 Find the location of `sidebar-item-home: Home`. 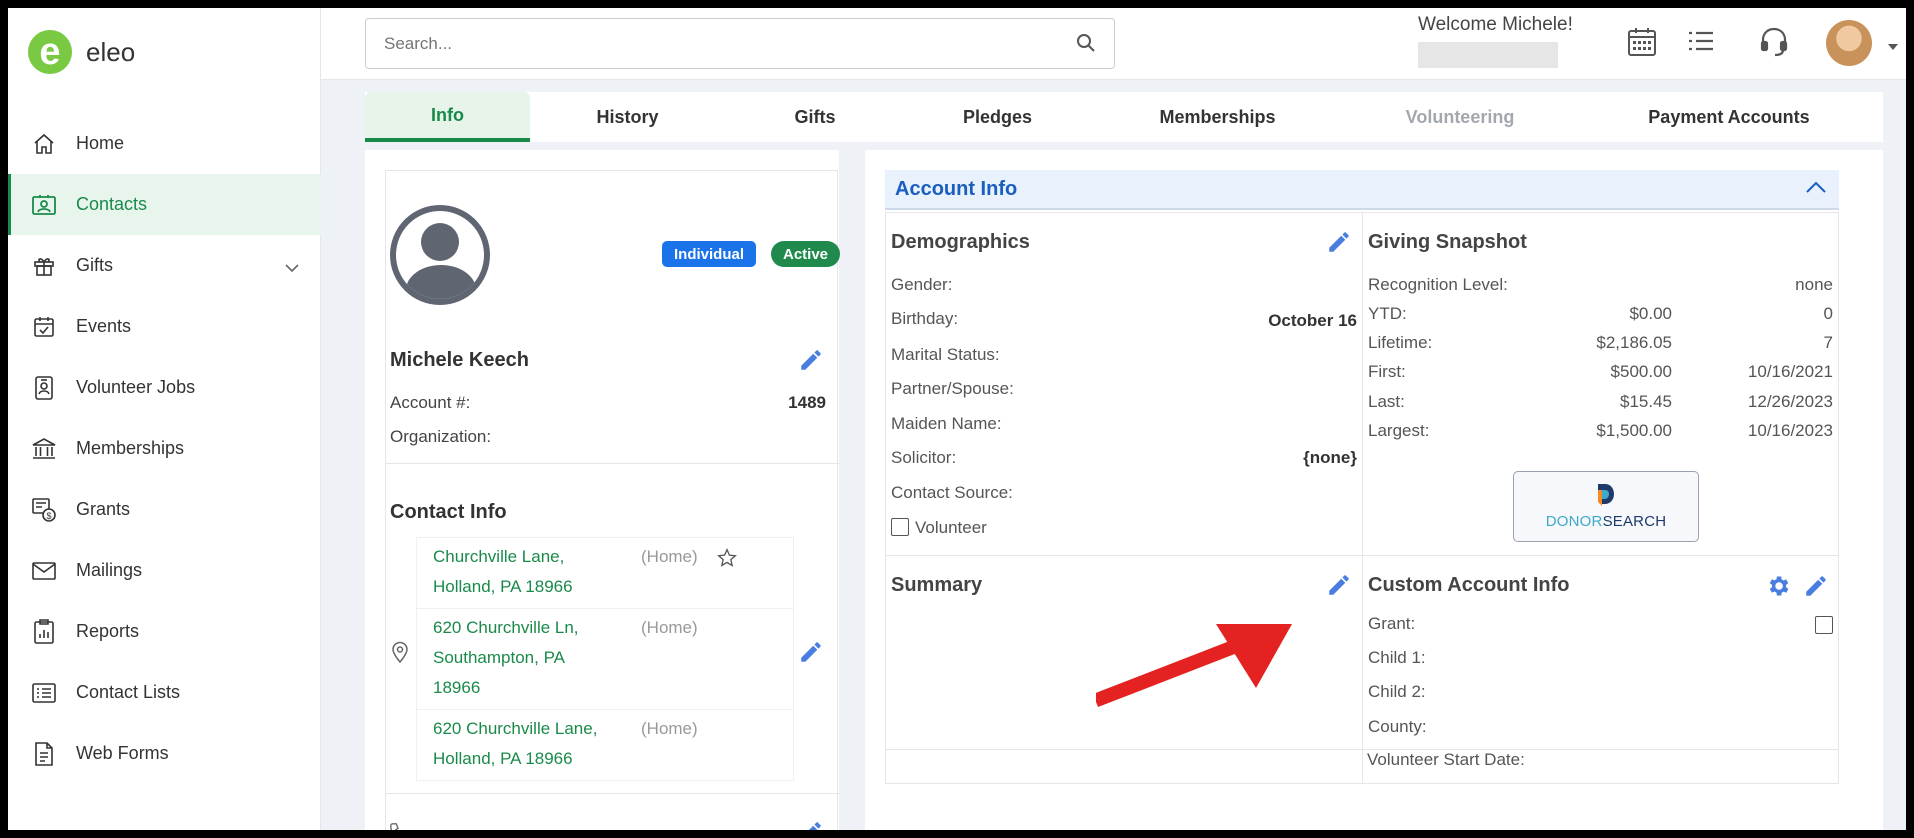

sidebar-item-home: Home is located at coordinates (164, 143).